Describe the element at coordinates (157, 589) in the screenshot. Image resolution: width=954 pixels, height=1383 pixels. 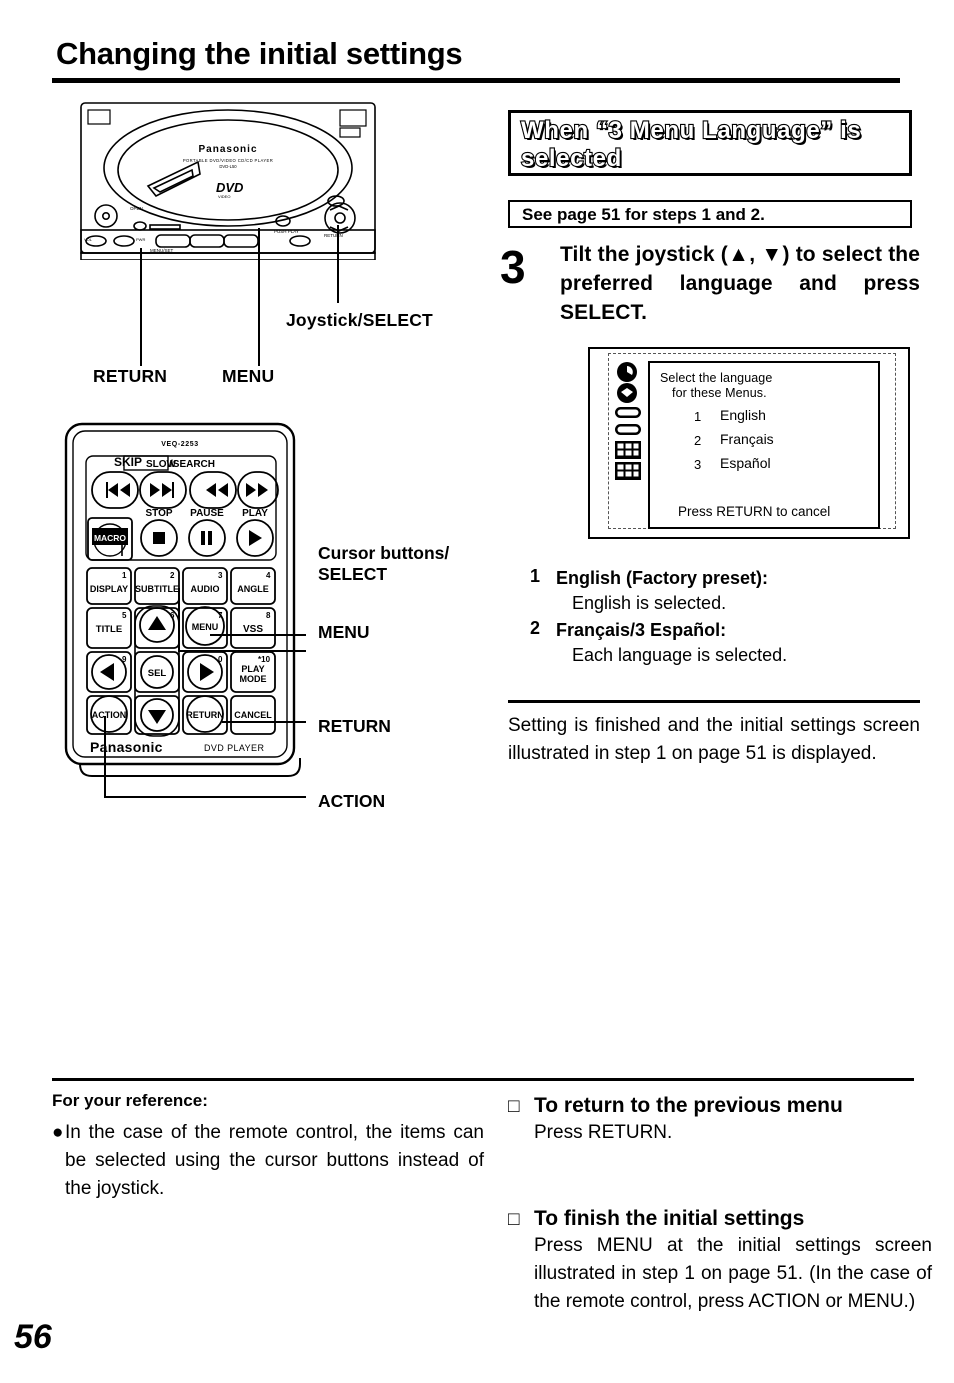
I see `svg-text: SUBTITLE` at that location.